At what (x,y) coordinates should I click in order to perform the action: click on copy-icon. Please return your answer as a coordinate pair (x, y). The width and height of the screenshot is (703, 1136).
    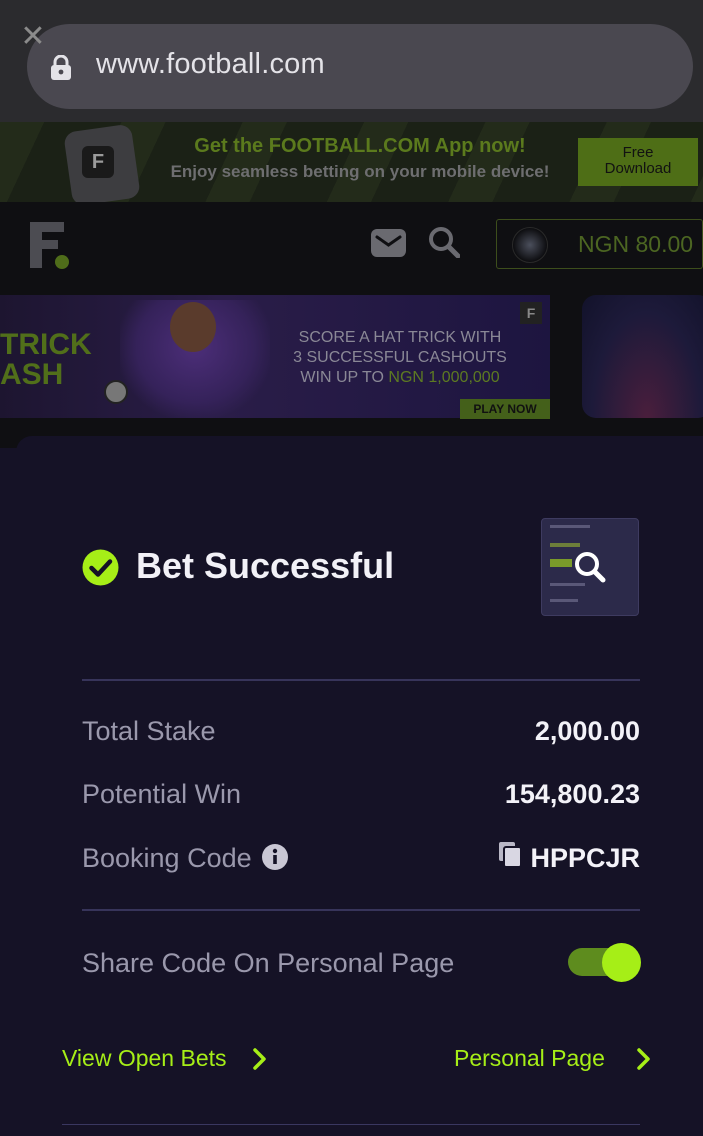
    Looking at the image, I should click on (511, 855).